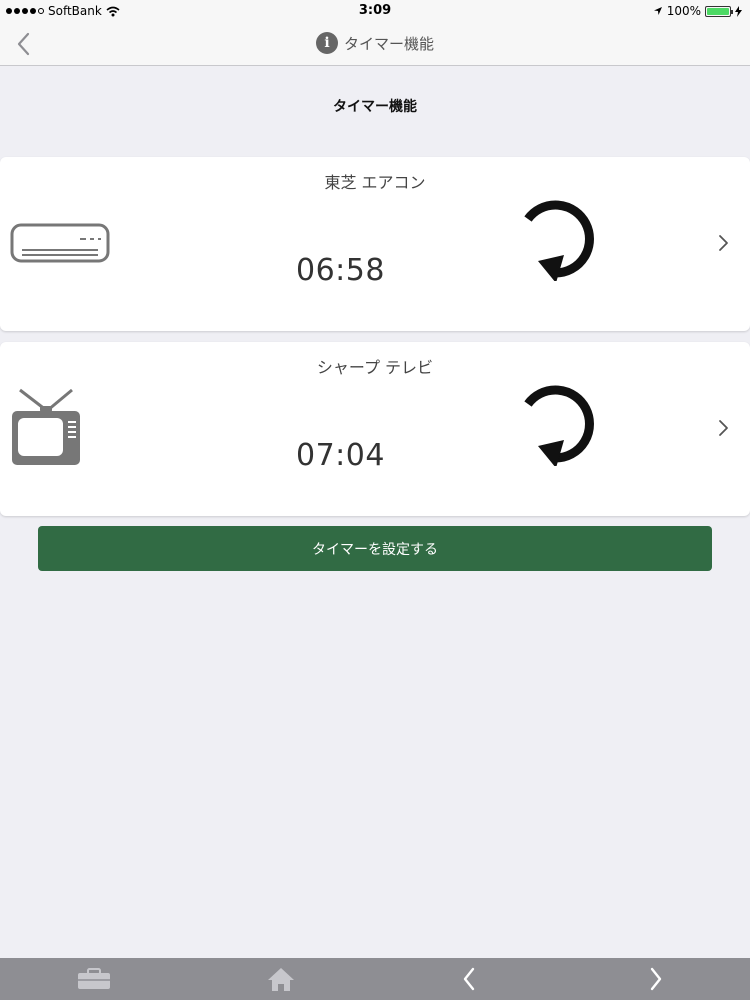 This screenshot has width=750, height=1000. I want to click on bottom-toolbar, so click(375, 979).